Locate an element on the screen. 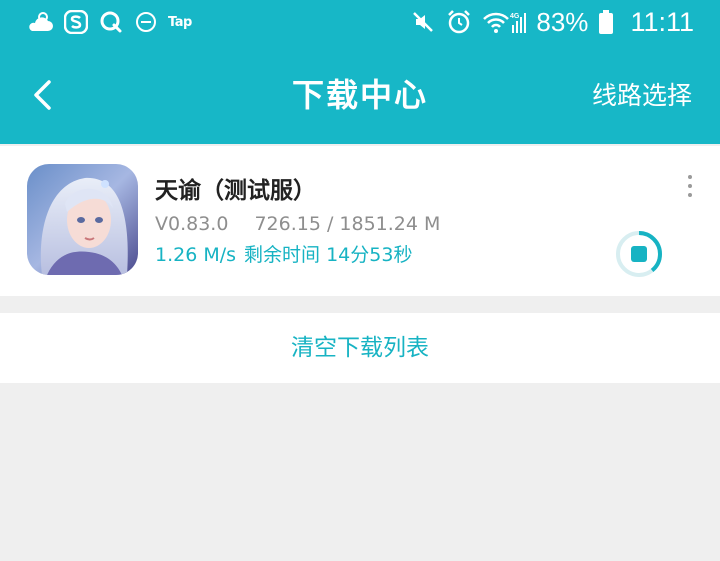 The height and width of the screenshot is (561, 720). do-not-disturb-icon is located at coordinates (146, 22).